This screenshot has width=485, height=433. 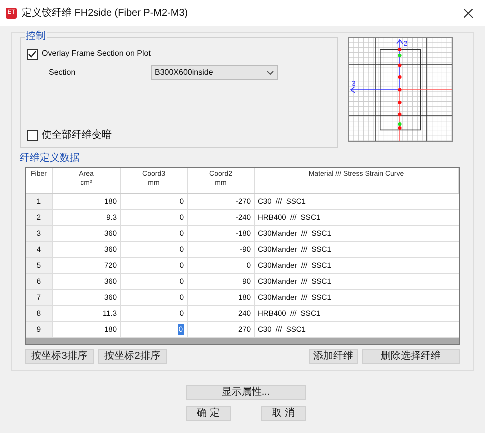 What do you see at coordinates (59, 356) in the screenshot?
I see `sort-button: 按坐标3排序` at bounding box center [59, 356].